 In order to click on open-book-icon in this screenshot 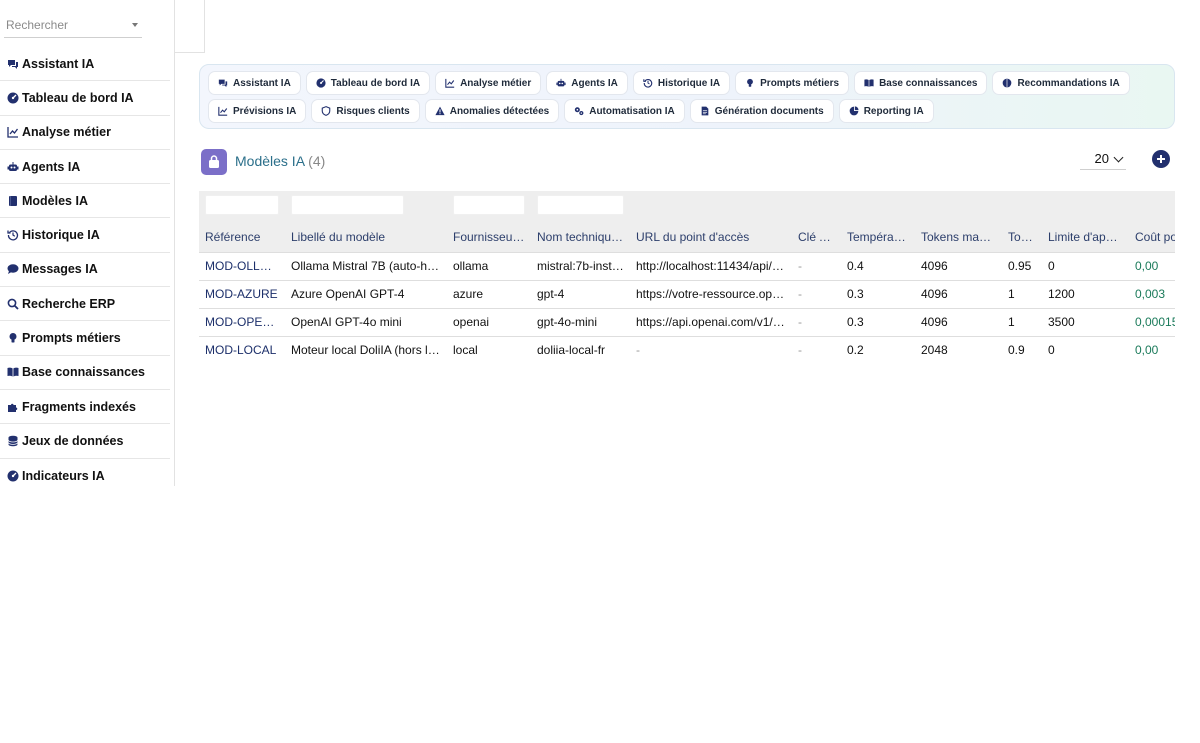, I will do `click(13, 372)`.